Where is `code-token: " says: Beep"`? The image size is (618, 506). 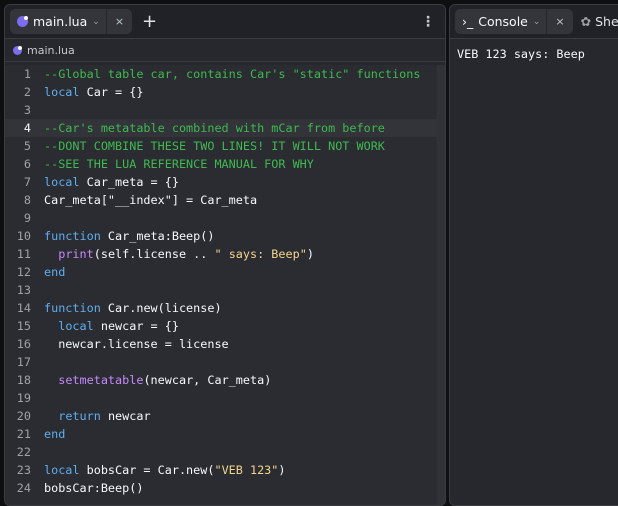 code-token: " says: Beep" is located at coordinates (260, 254).